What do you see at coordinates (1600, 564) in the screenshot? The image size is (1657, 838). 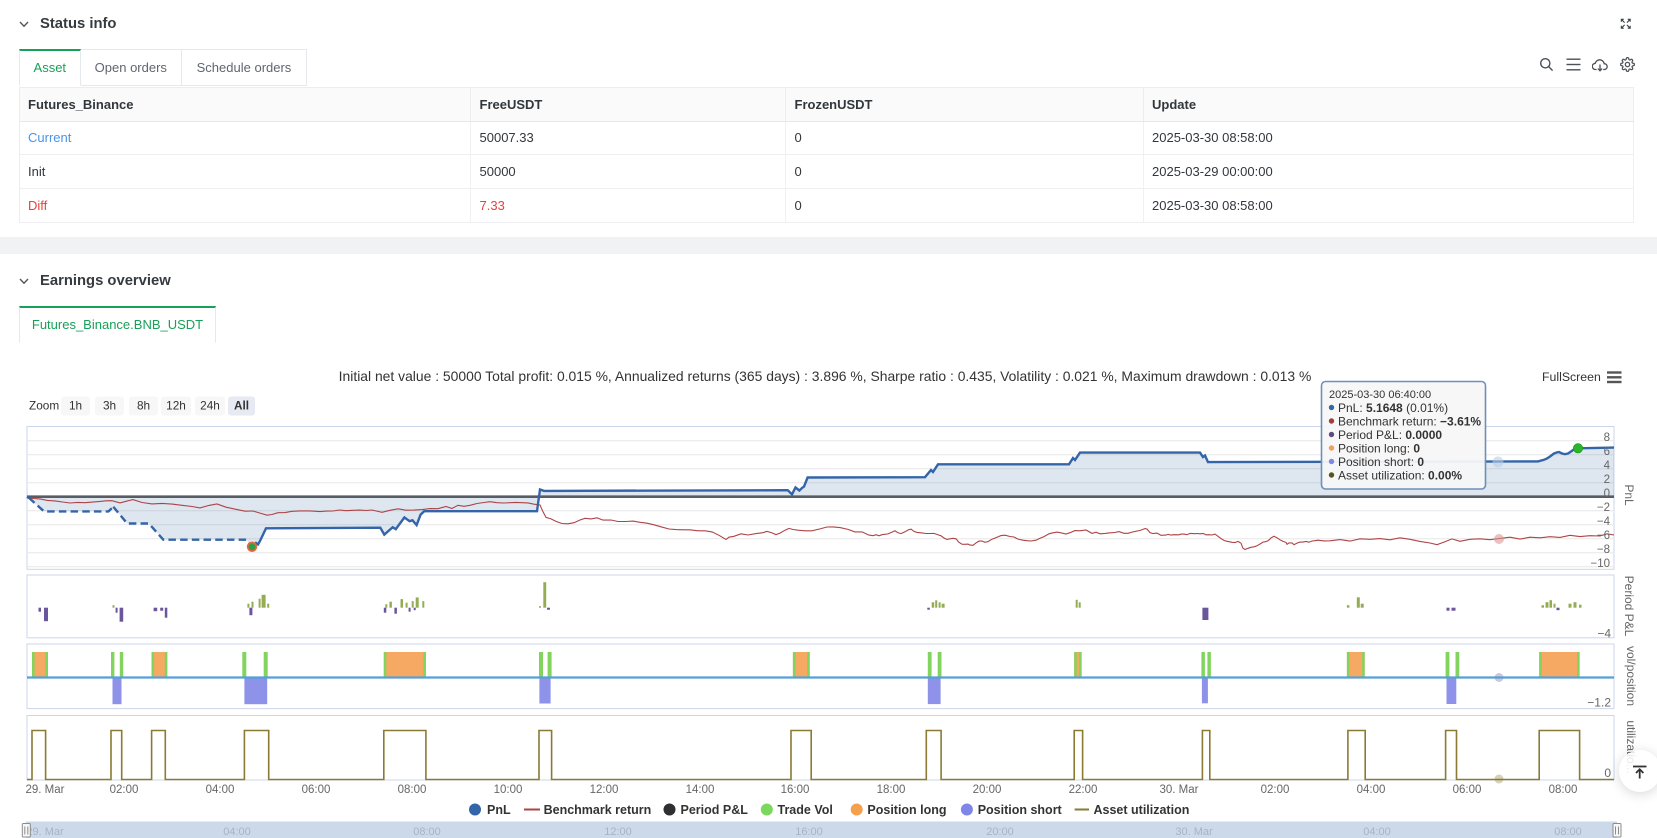 I see `svg-text: −10` at bounding box center [1600, 564].